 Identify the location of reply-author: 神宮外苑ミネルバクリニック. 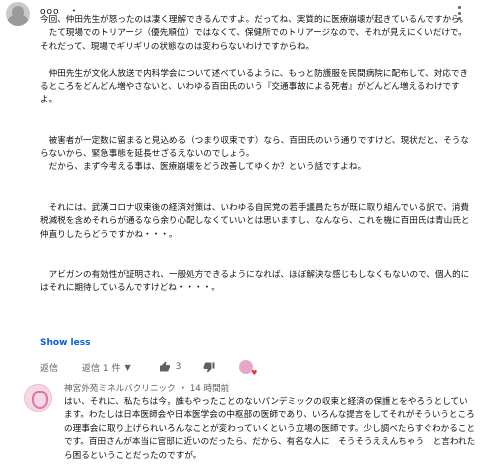
(120, 389).